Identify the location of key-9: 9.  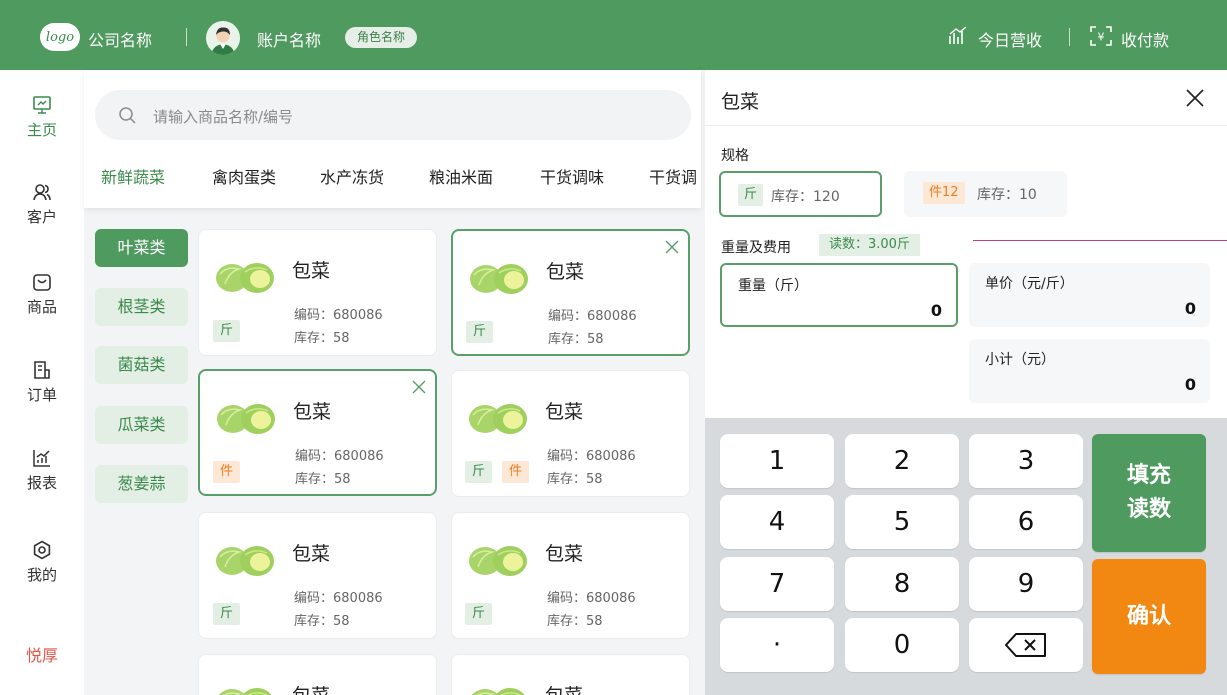
(1026, 584).